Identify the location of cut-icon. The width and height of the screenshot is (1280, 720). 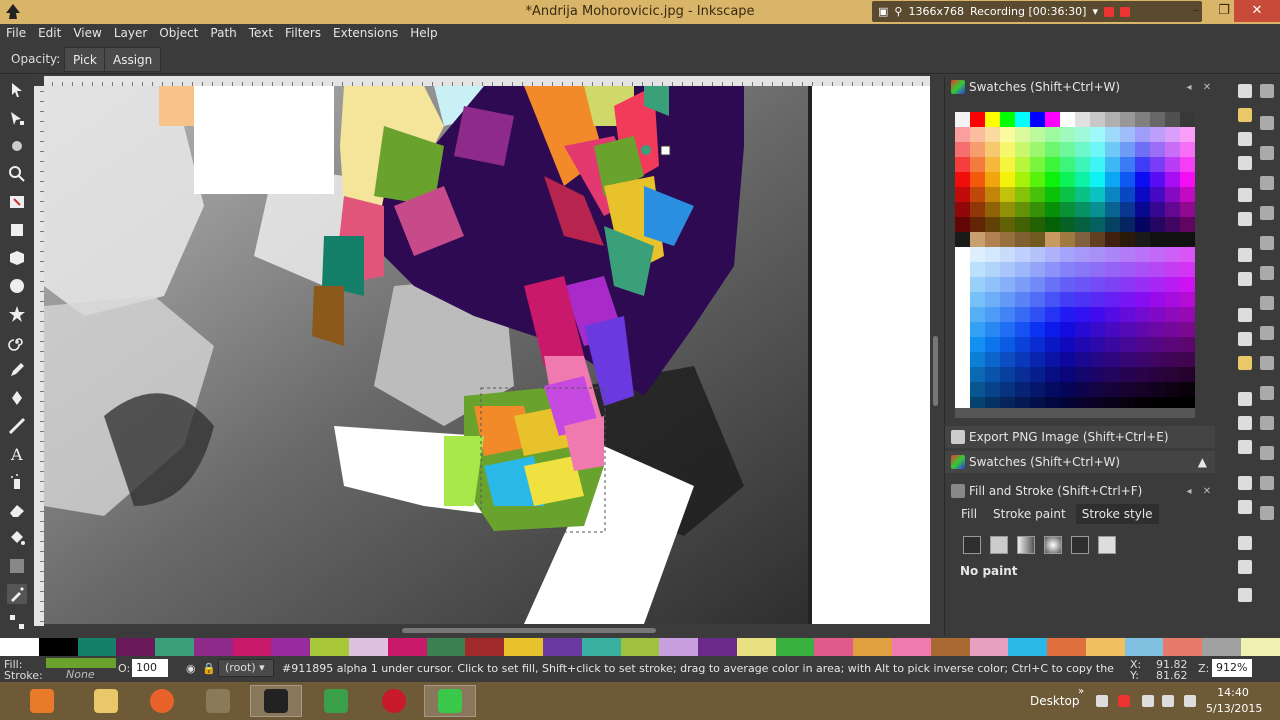
(1245, 339).